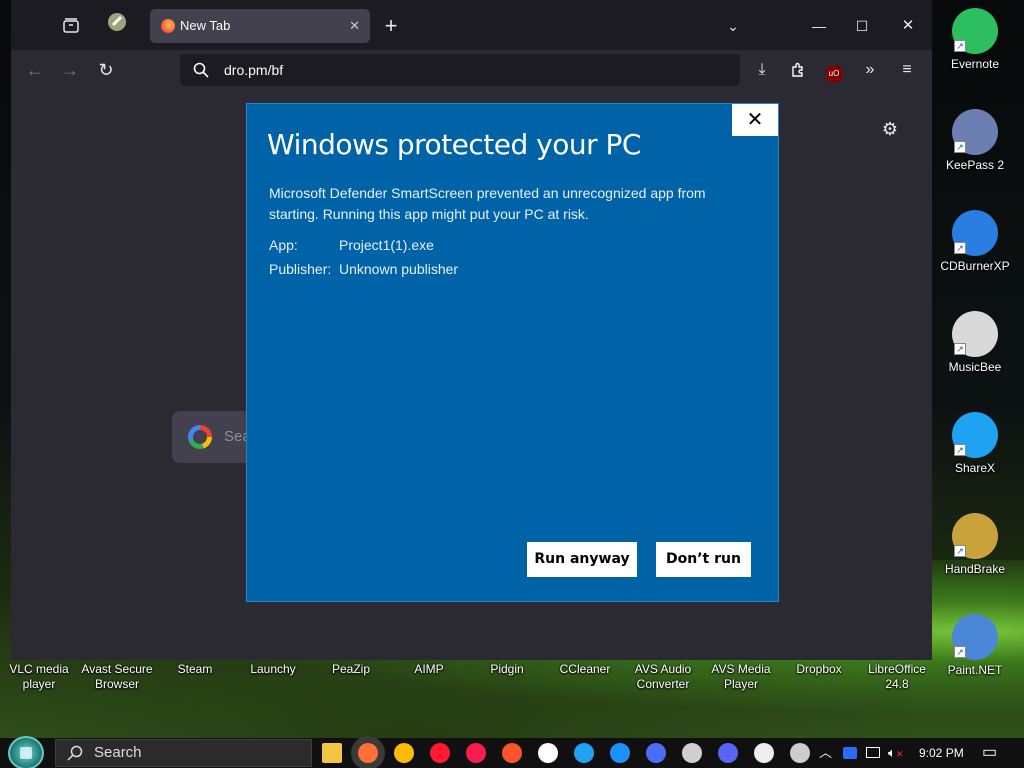 Image resolution: width=1024 pixels, height=768 pixels. What do you see at coordinates (862, 26) in the screenshot?
I see `maximize-button: ☐` at bounding box center [862, 26].